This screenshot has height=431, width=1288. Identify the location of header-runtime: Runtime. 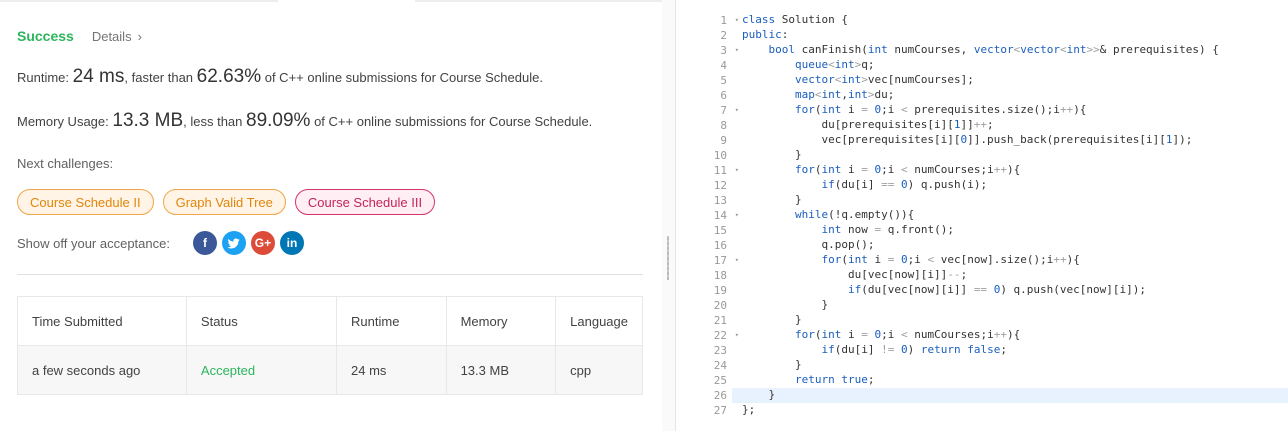
(391, 321).